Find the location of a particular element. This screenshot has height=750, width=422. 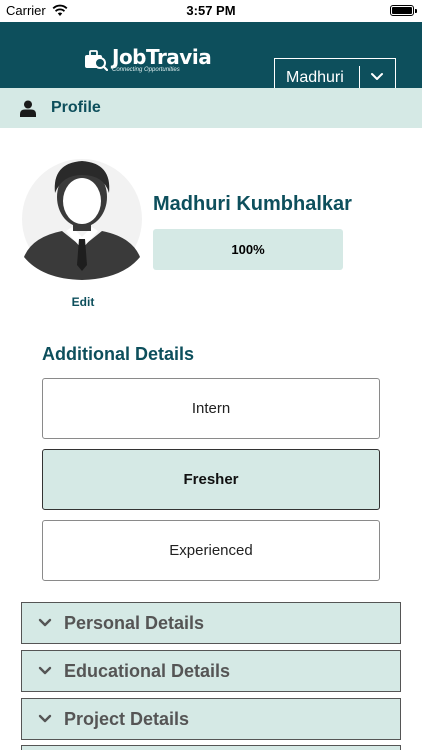

accordion-next-partial is located at coordinates (211, 747).